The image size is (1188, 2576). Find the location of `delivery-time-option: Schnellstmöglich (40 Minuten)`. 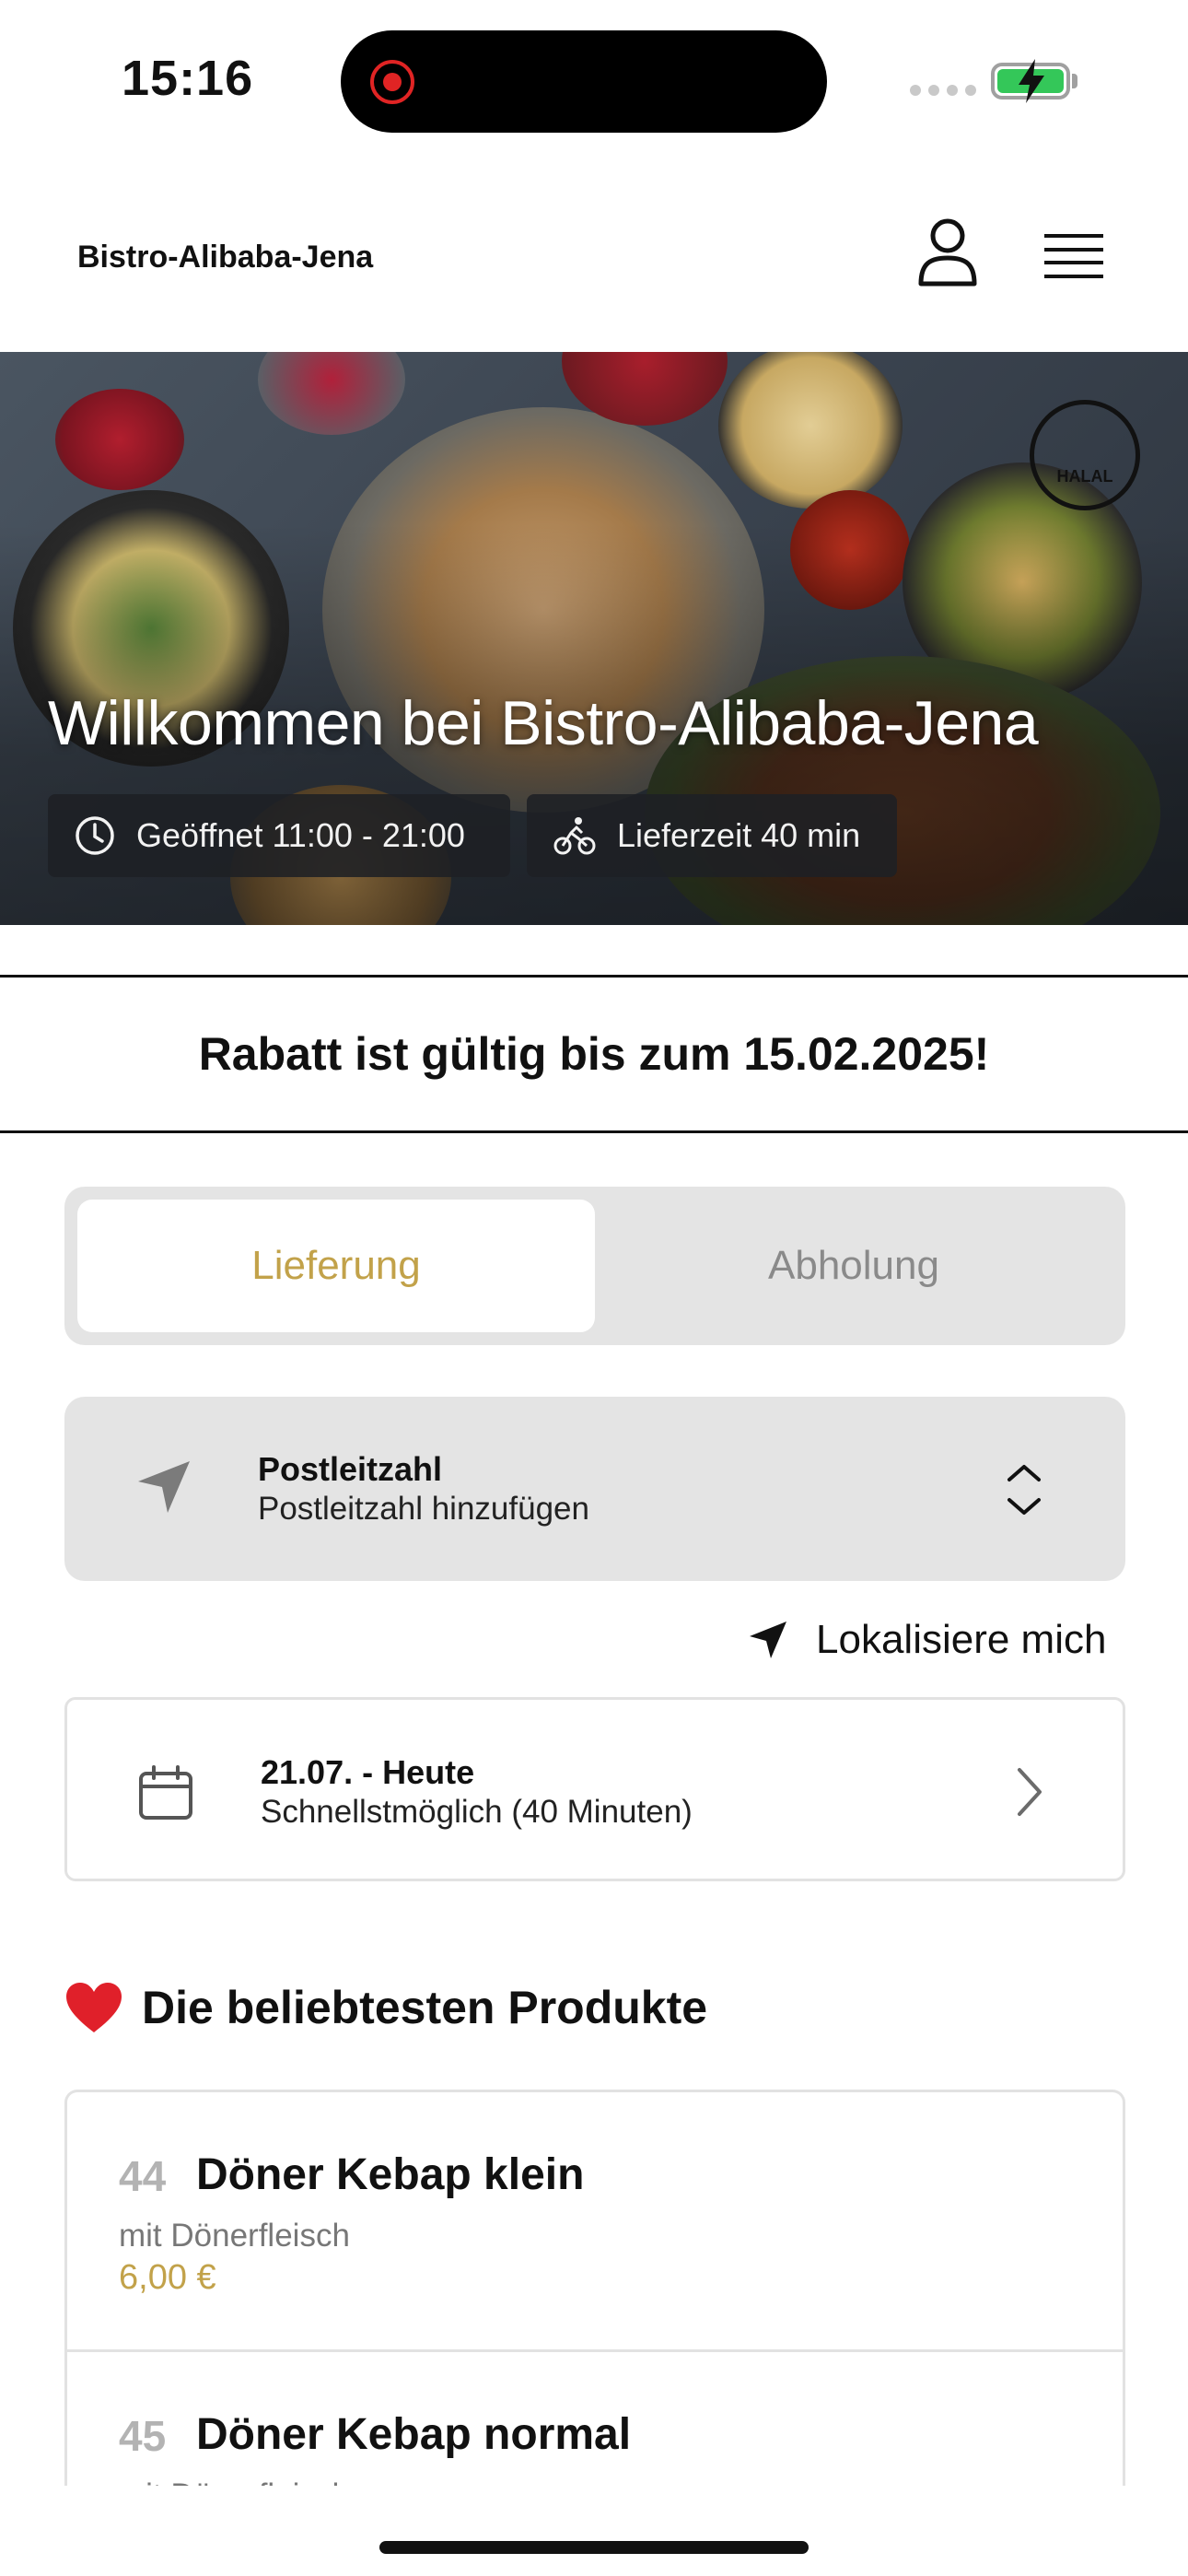

delivery-time-option: Schnellstmöglich (40 Minuten) is located at coordinates (477, 1812).